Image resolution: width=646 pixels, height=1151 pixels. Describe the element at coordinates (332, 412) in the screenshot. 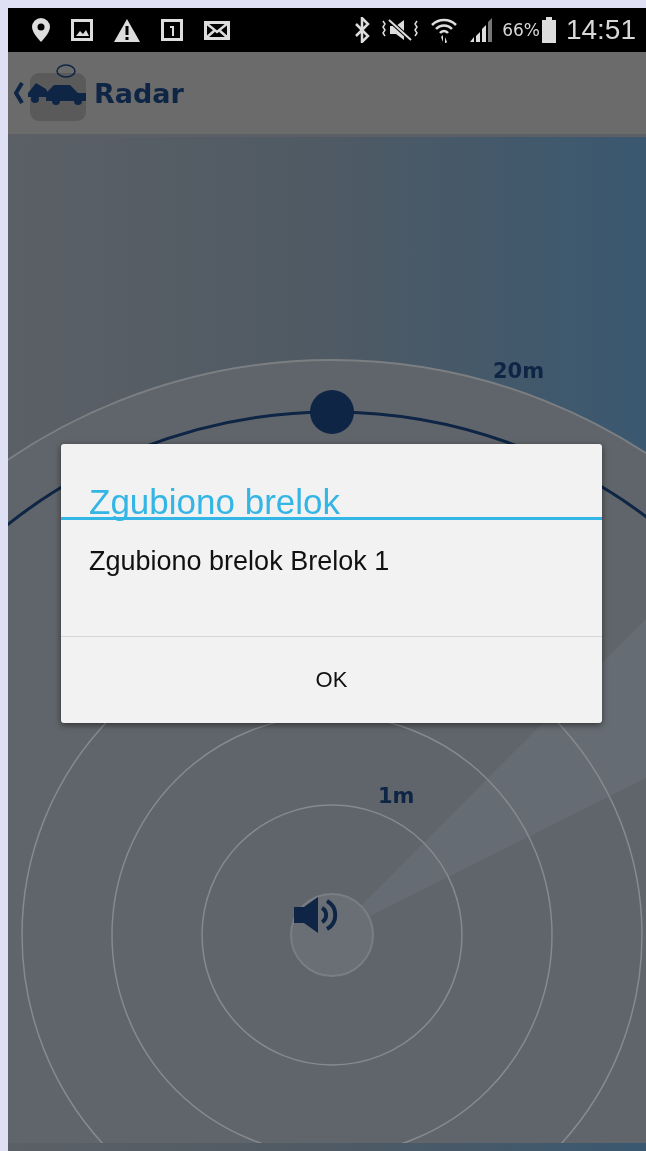

I see `tag-marker` at that location.